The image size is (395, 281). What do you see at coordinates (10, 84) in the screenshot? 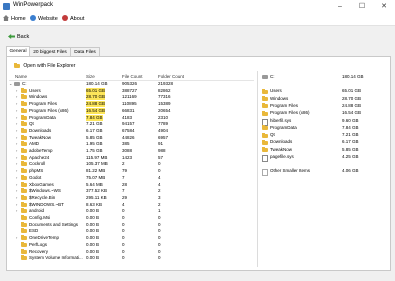
I see `expand-toggle: ⌄` at bounding box center [10, 84].